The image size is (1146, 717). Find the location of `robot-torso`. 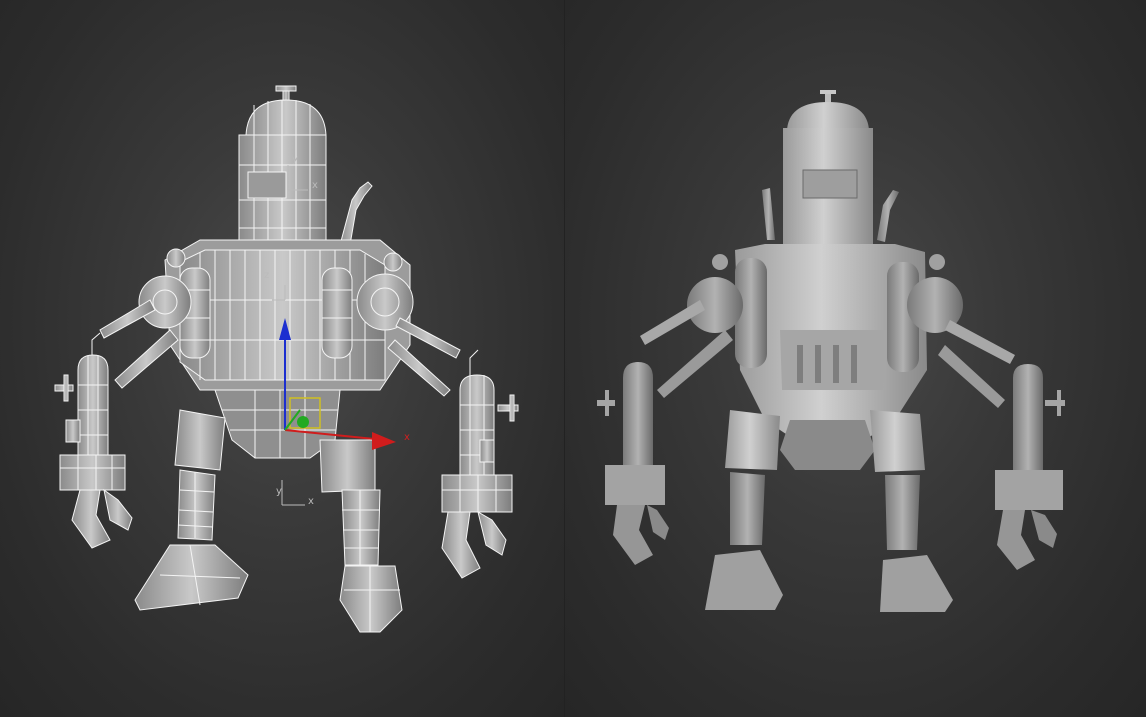

robot-torso is located at coordinates (282, 315).